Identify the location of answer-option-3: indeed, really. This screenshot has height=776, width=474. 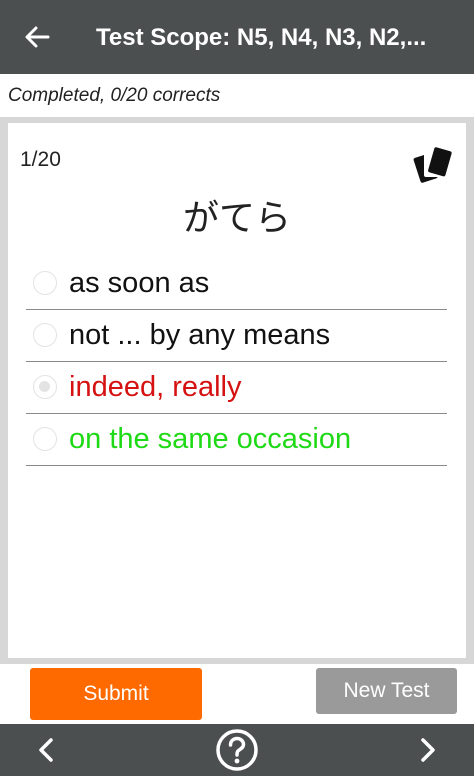
(236, 388).